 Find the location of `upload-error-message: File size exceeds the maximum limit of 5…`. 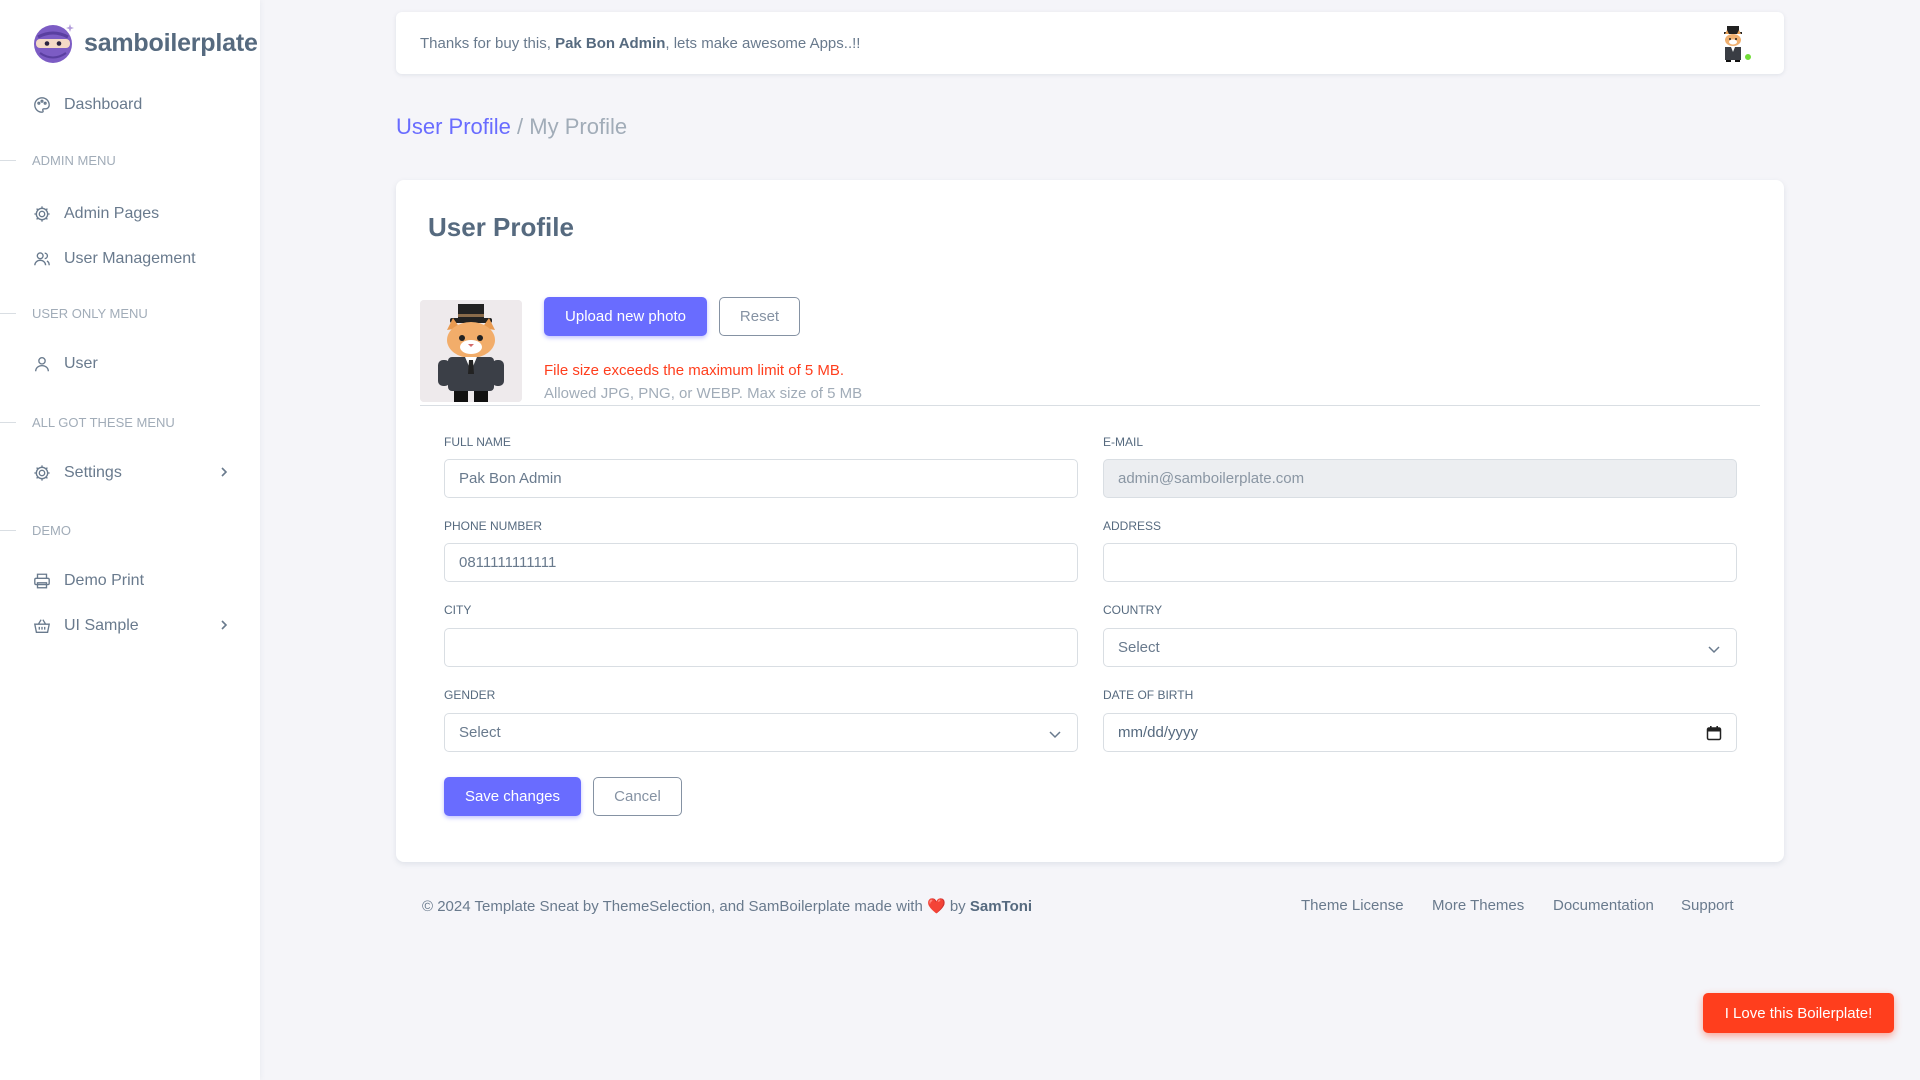

upload-error-message: File size exceeds the maximum limit of 5… is located at coordinates (694, 370).